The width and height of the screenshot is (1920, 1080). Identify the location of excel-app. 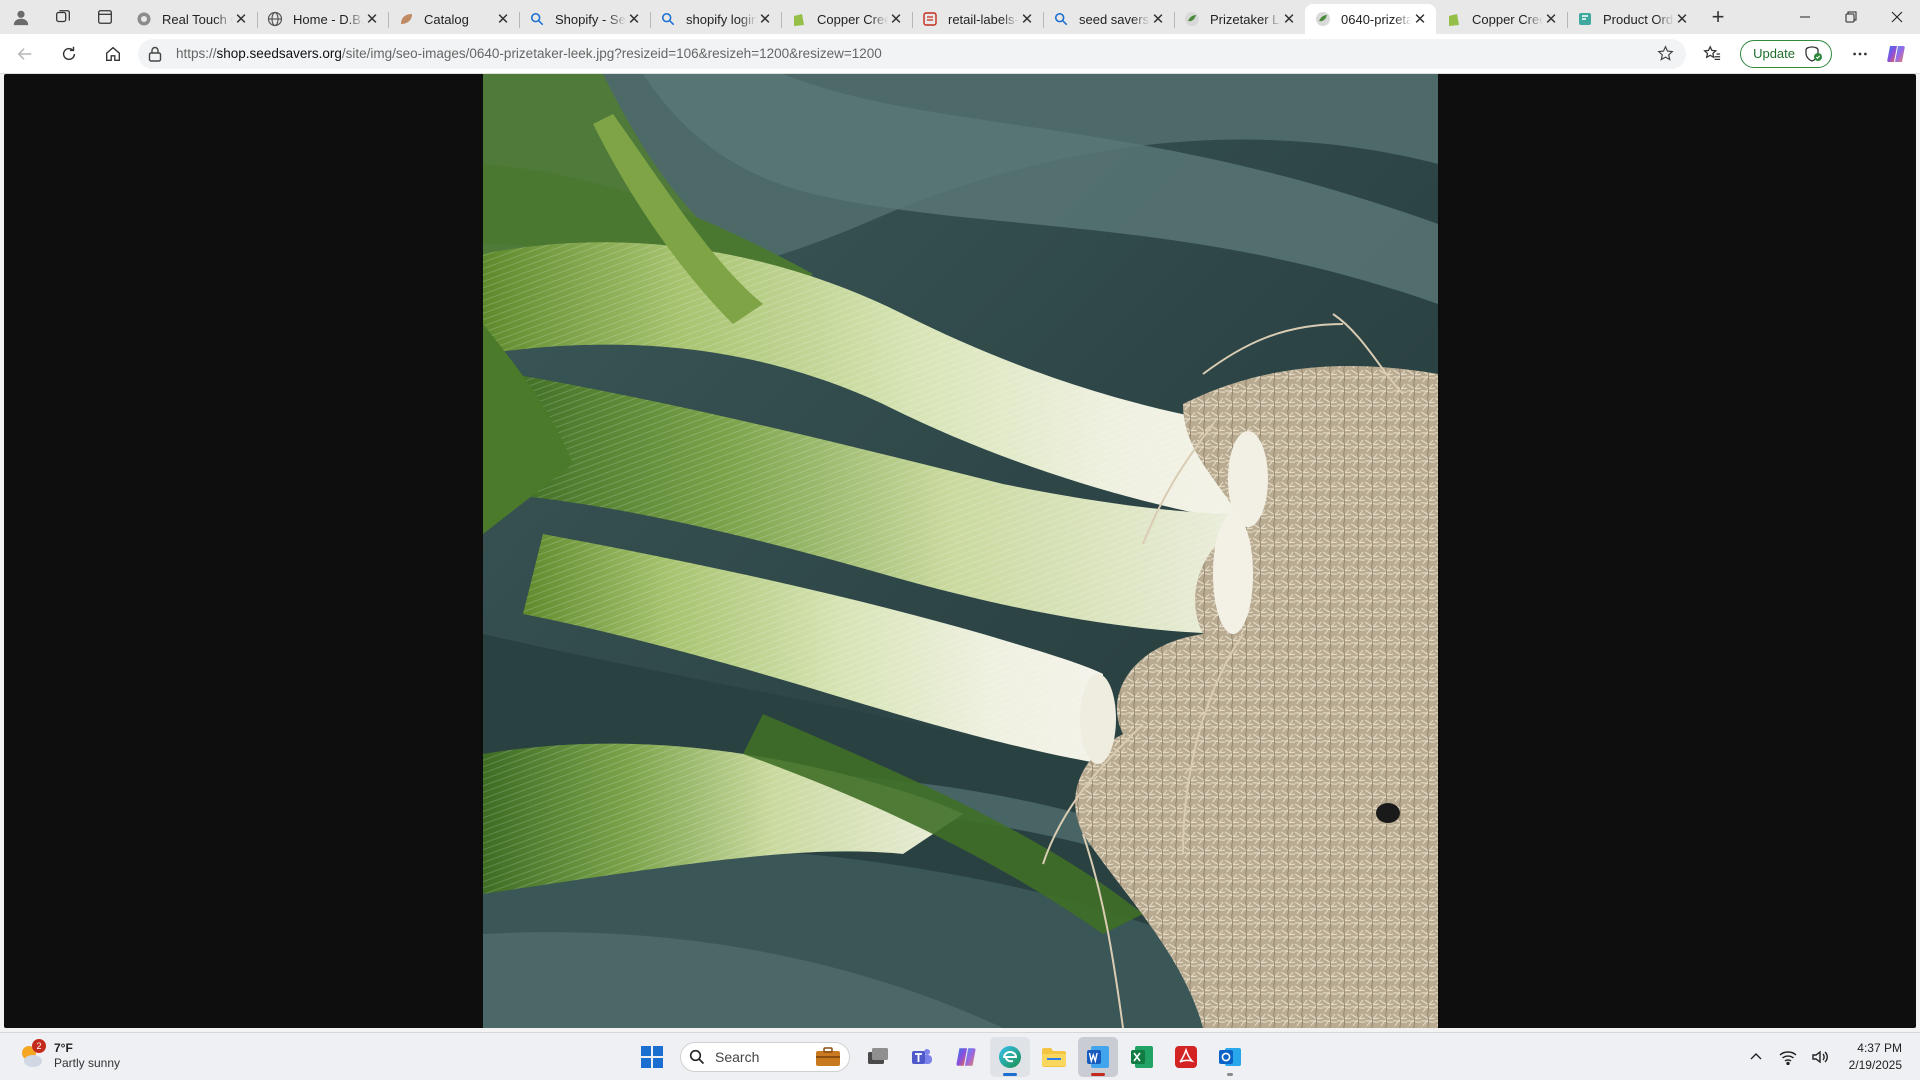
(1142, 1057).